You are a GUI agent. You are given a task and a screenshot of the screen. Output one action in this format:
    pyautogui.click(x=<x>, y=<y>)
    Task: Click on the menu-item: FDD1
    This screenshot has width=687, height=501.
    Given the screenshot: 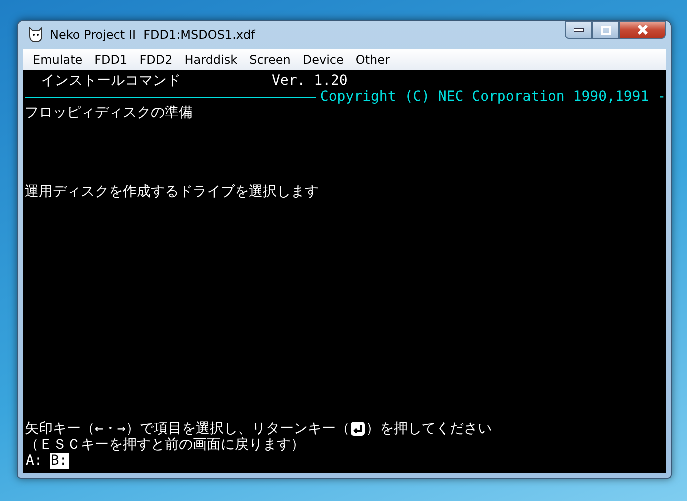 What is the action you would take?
    pyautogui.click(x=111, y=59)
    